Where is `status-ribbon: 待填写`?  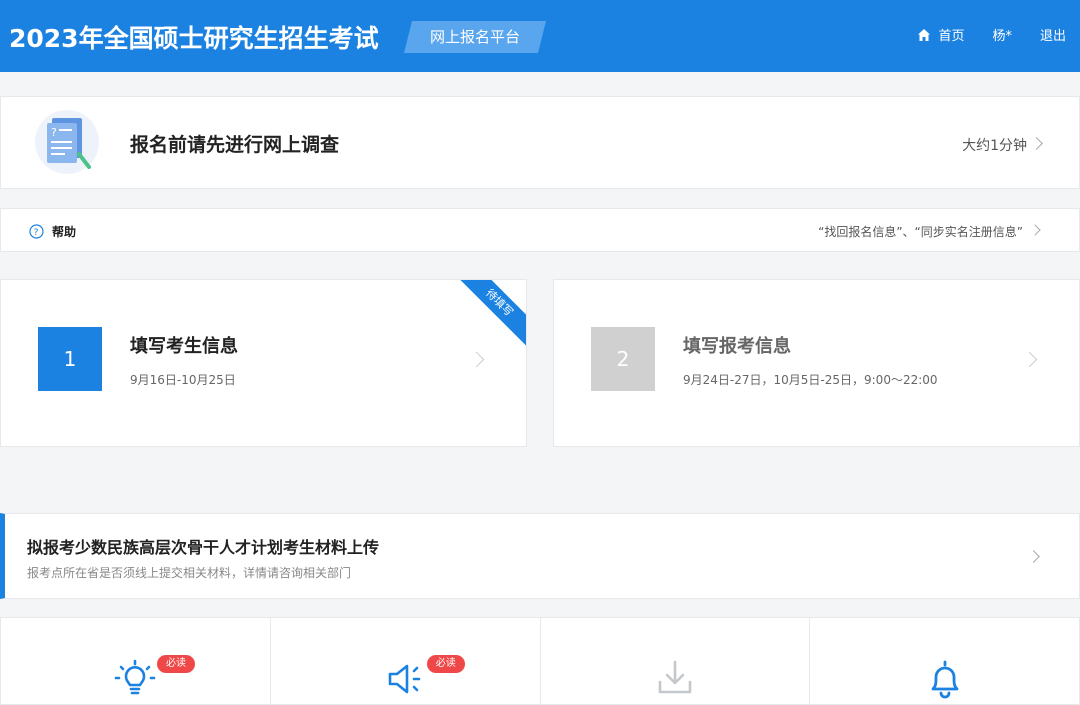 status-ribbon: 待填写 is located at coordinates (489, 315).